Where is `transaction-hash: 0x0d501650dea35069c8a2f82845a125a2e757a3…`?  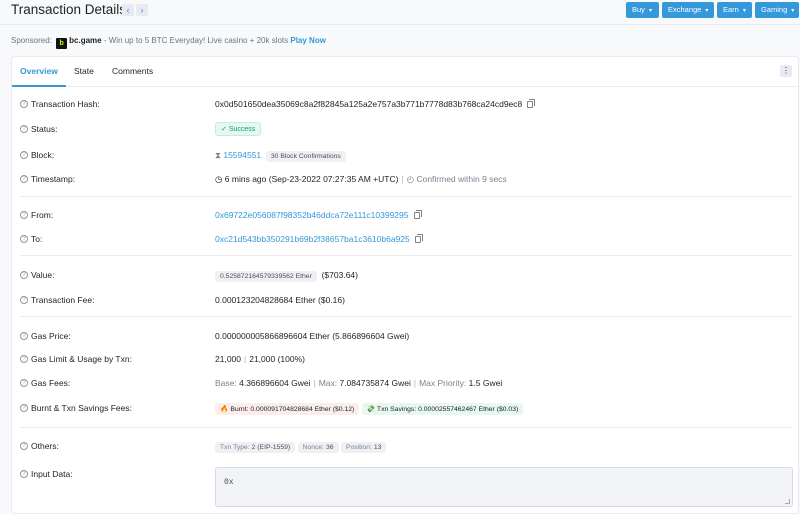 transaction-hash: 0x0d501650dea35069c8a2f82845a125a2e757a3… is located at coordinates (369, 104).